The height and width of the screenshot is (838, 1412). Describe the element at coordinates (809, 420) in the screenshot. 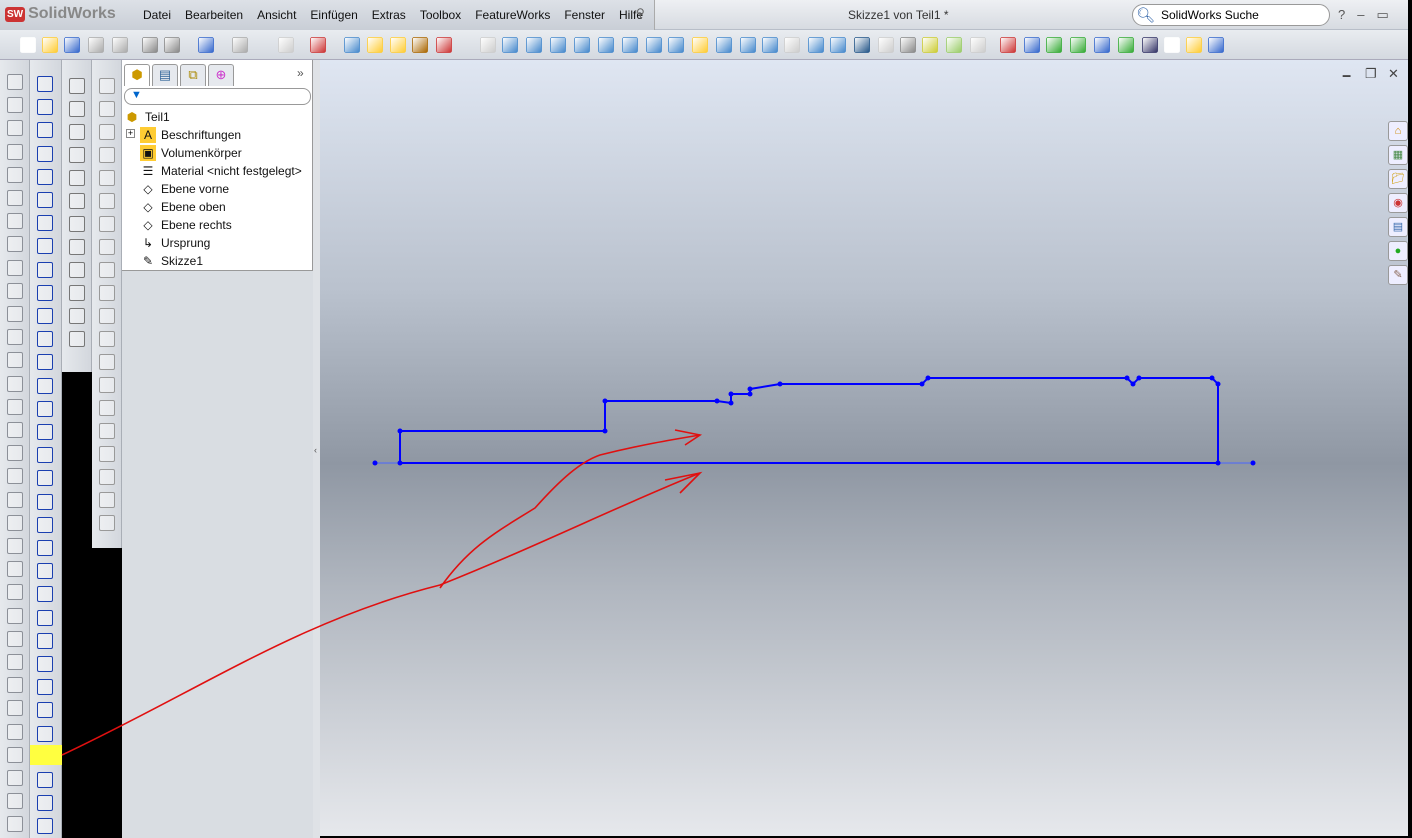

I see `sketch-profile` at that location.